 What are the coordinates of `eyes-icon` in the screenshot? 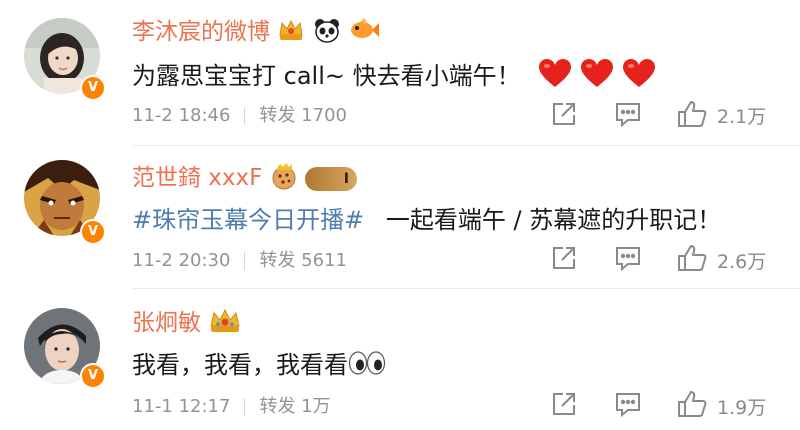 It's located at (367, 366).